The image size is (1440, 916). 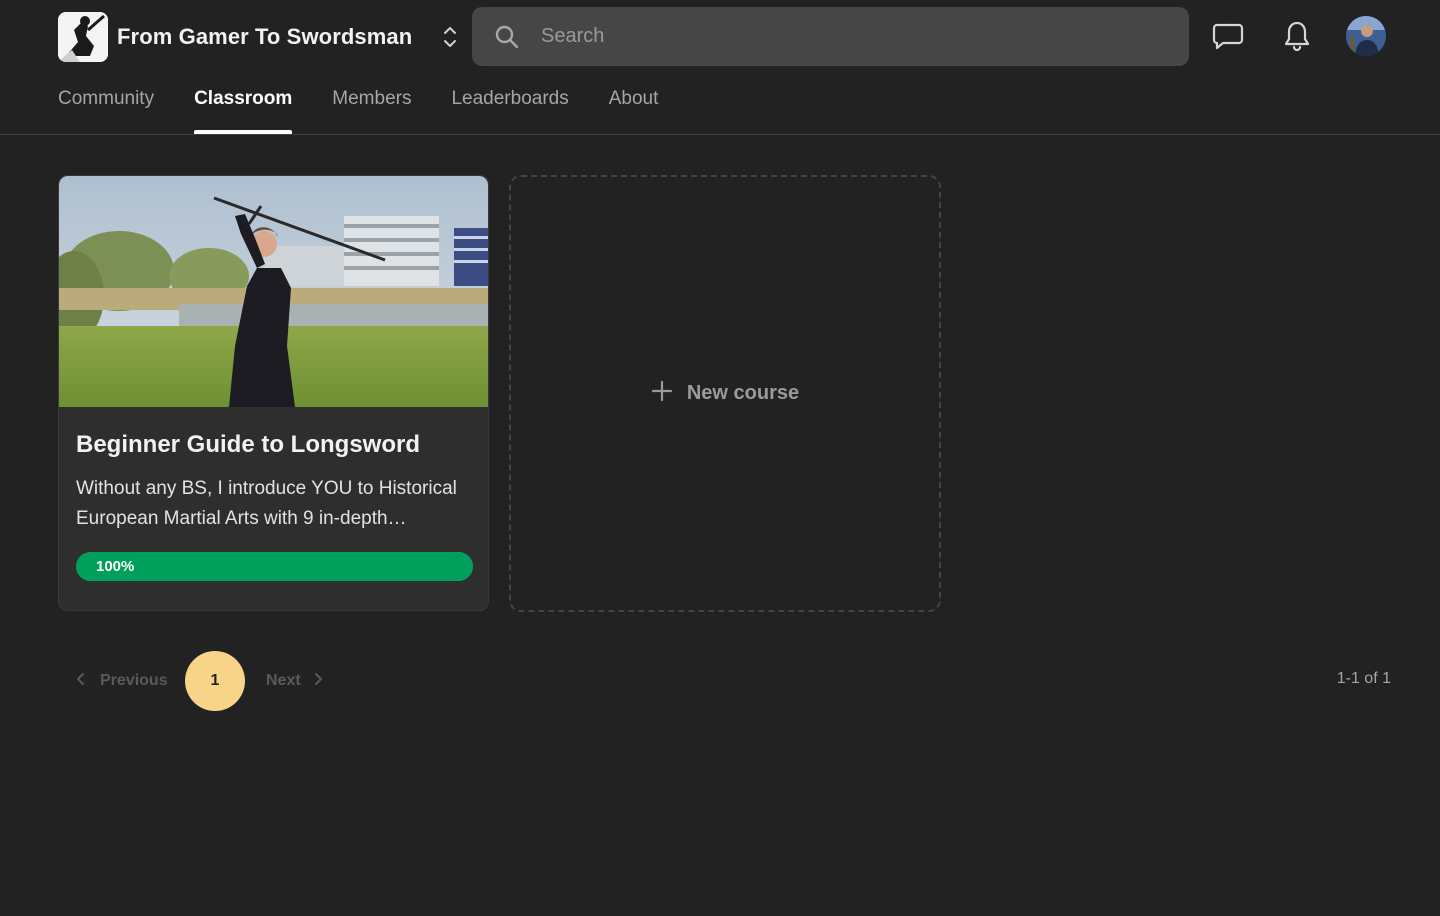 What do you see at coordinates (1366, 36) in the screenshot?
I see `user-avatar` at bounding box center [1366, 36].